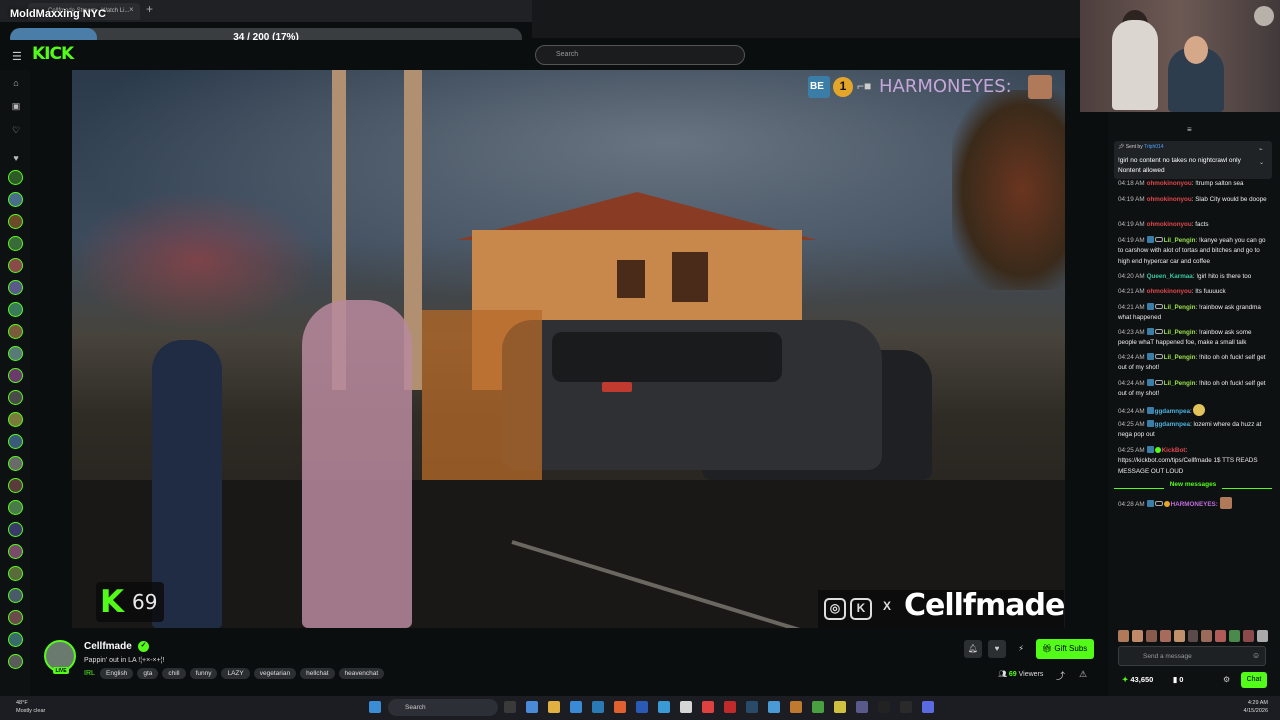 The width and height of the screenshot is (1280, 720). Describe the element at coordinates (1256, 655) in the screenshot. I see `emoji-icon: ☺` at that location.